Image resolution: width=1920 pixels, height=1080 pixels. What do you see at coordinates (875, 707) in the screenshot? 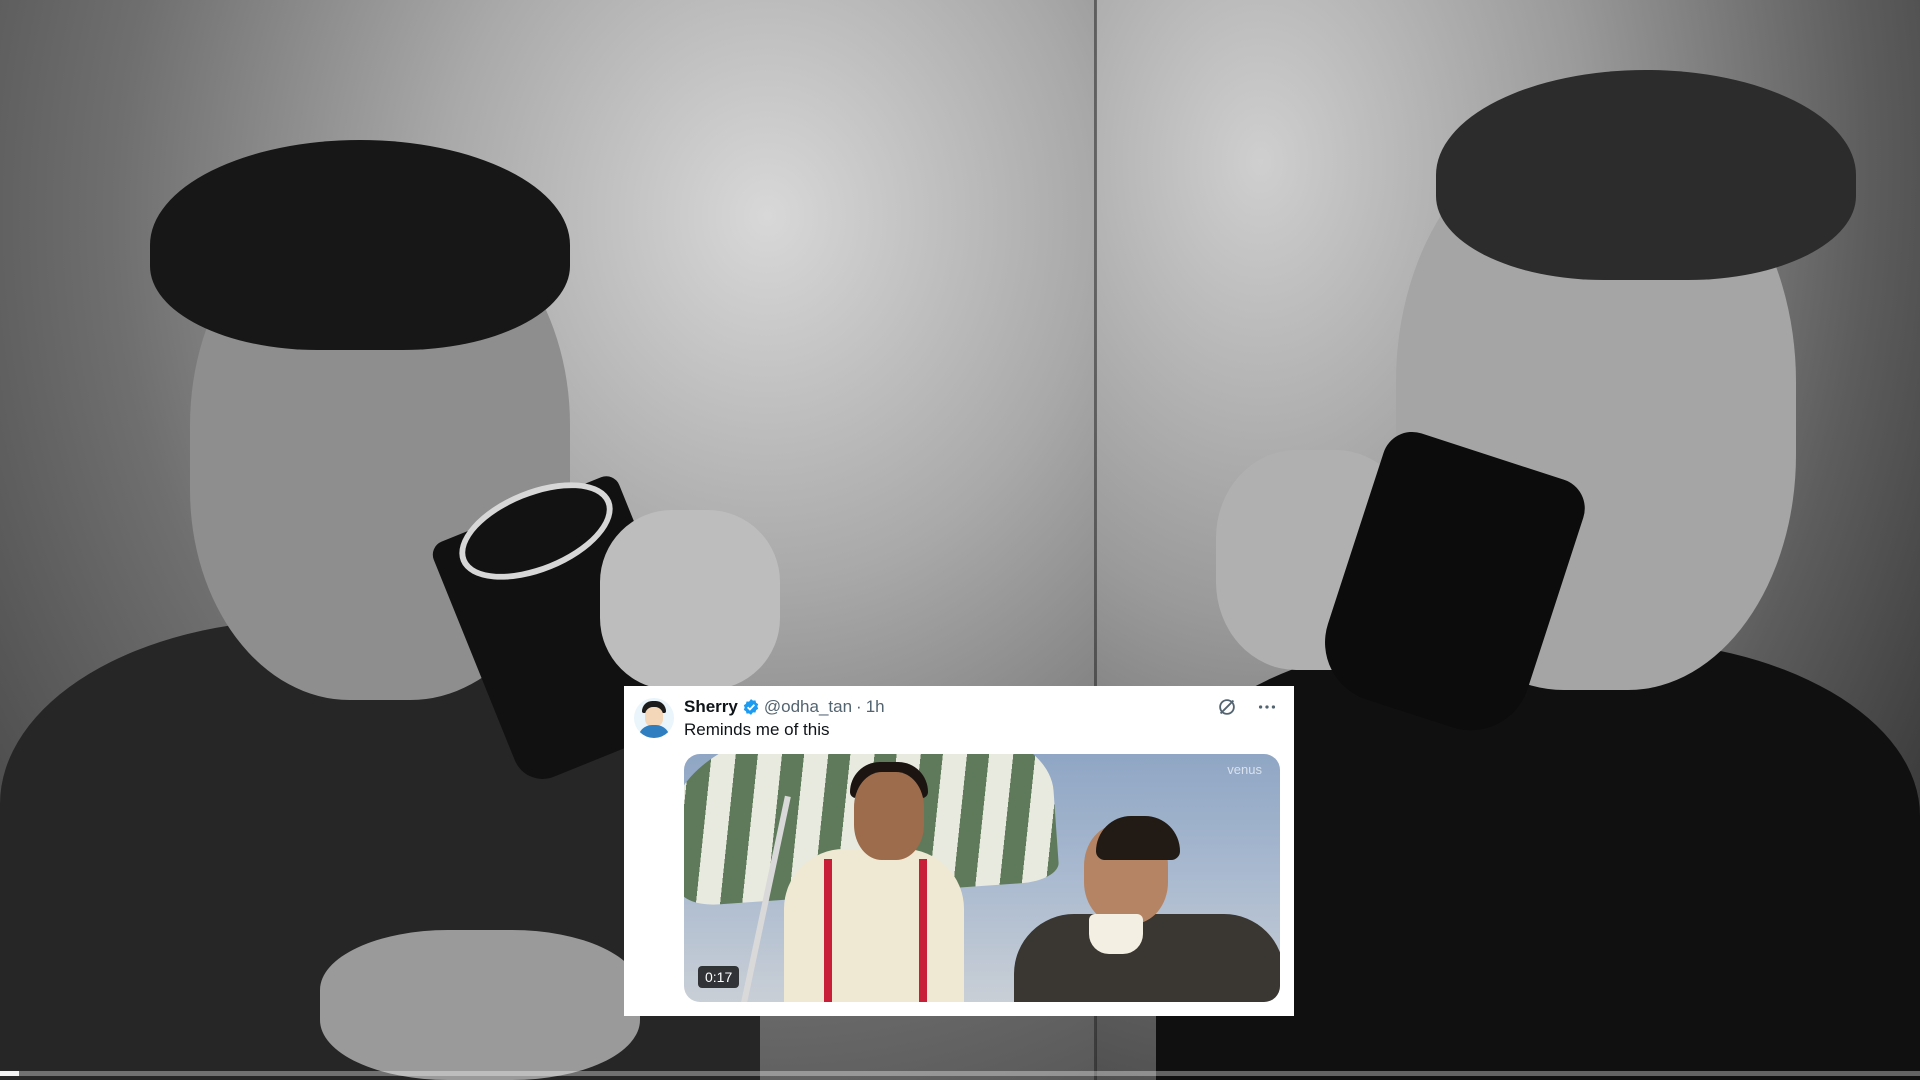
I see `timestamp: 1h` at bounding box center [875, 707].